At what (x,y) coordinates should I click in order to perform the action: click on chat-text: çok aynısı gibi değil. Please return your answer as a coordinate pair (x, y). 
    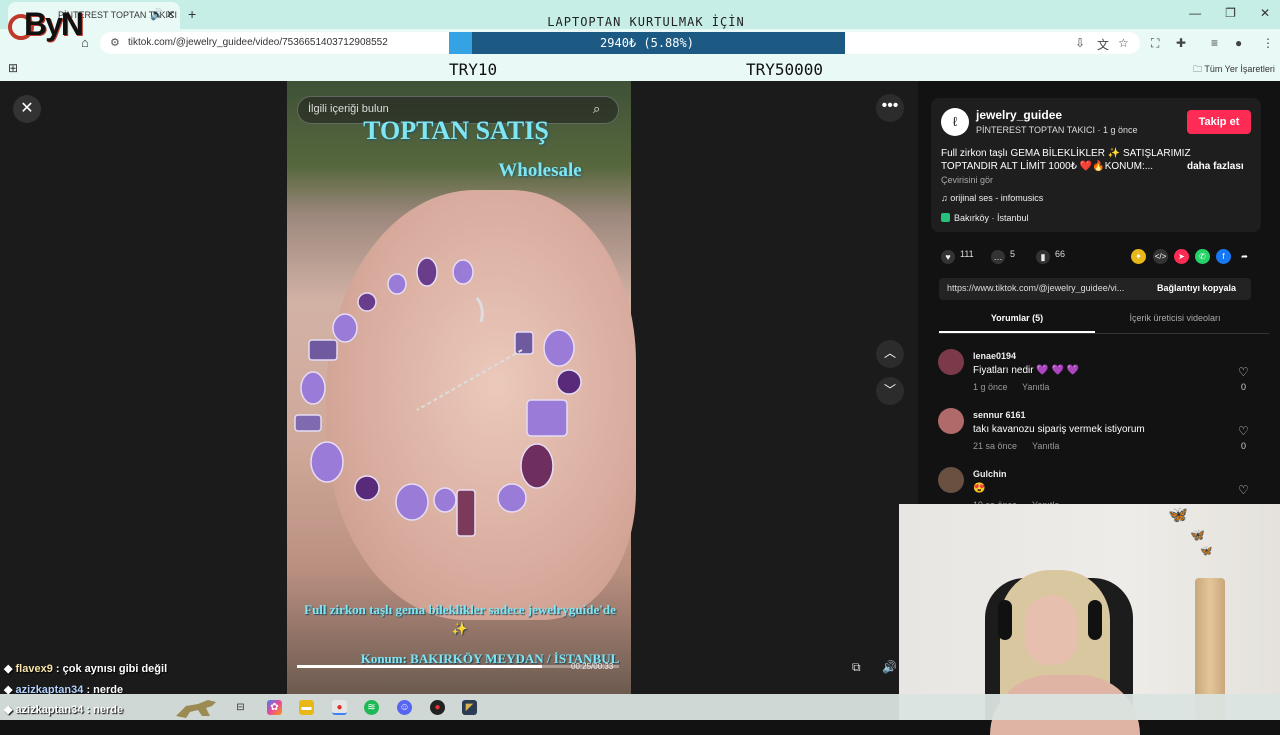
    Looking at the image, I should click on (115, 669).